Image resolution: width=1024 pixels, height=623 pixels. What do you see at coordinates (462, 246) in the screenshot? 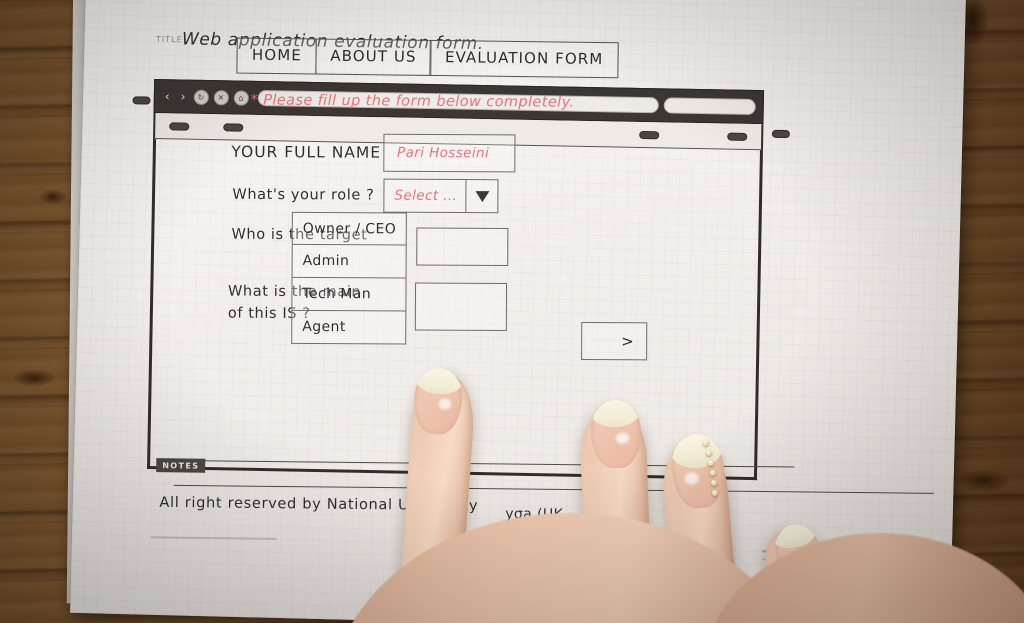
I see `target-input` at bounding box center [462, 246].